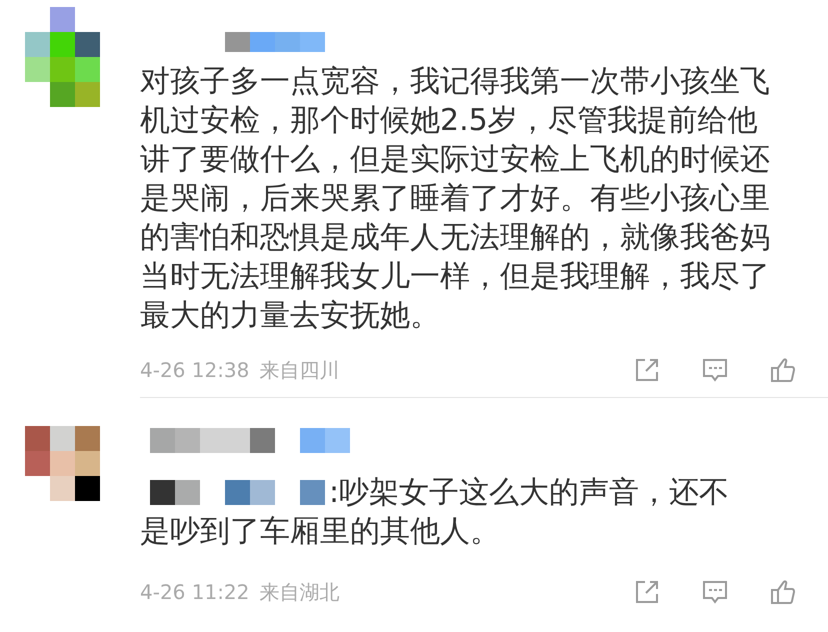  Describe the element at coordinates (299, 592) in the screenshot. I see `comment-location: 来自湖北` at that location.